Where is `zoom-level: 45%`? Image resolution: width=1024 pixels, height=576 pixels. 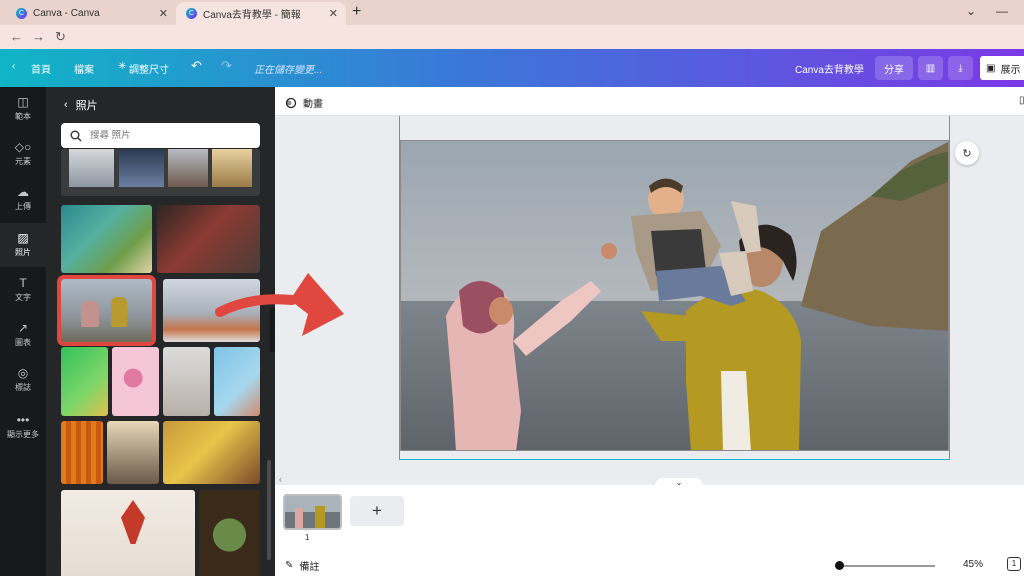
zoom-level: 45% is located at coordinates (973, 564).